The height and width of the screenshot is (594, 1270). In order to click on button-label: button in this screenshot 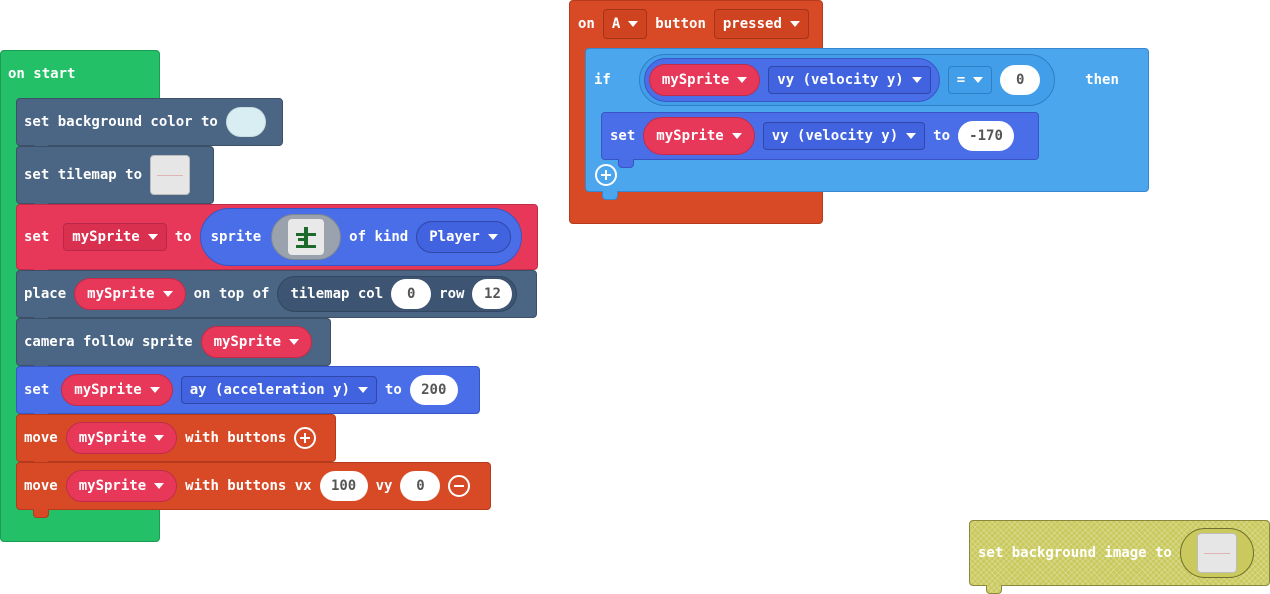, I will do `click(680, 24)`.